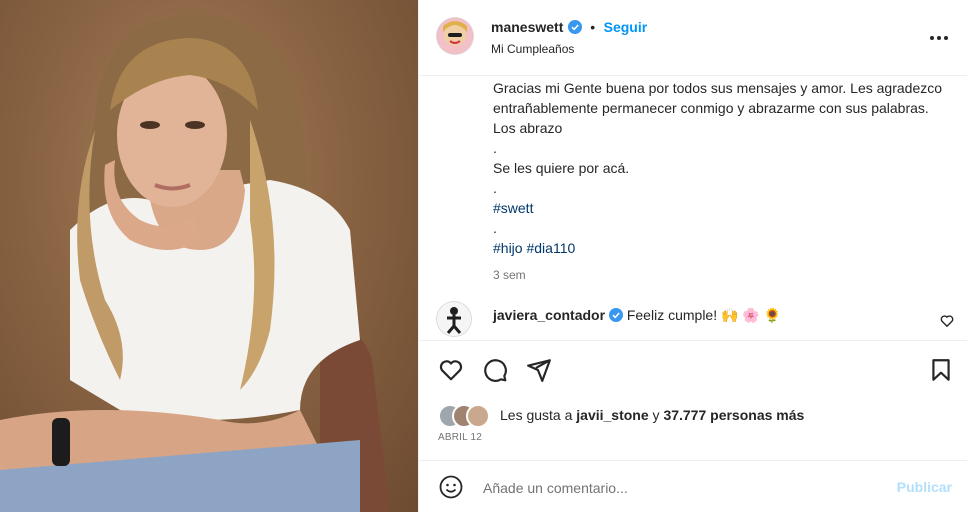 The width and height of the screenshot is (967, 512). What do you see at coordinates (460, 437) in the screenshot?
I see `post-date: ABRIL 12` at bounding box center [460, 437].